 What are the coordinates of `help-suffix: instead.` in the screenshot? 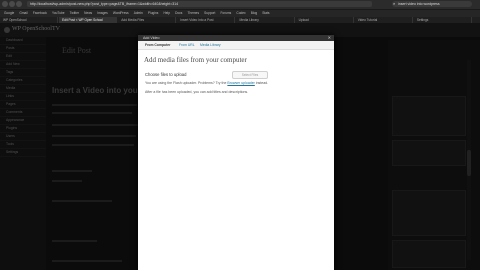 It's located at (262, 83).